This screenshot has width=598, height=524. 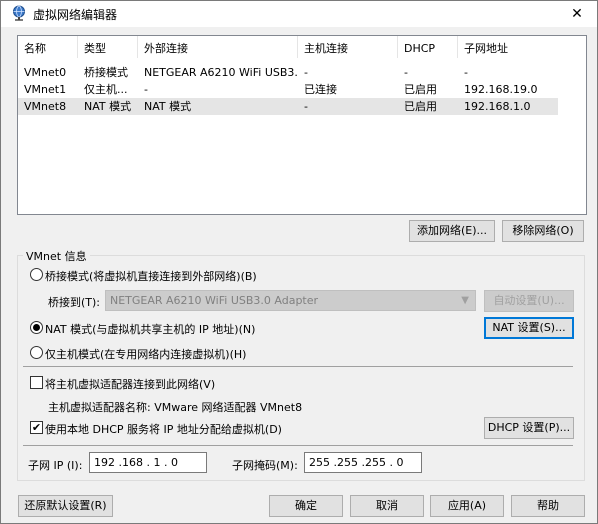 What do you see at coordinates (130, 384) in the screenshot?
I see `connect-adapter-label: 将主机虚拟适配器连接到此网络(V)` at bounding box center [130, 384].